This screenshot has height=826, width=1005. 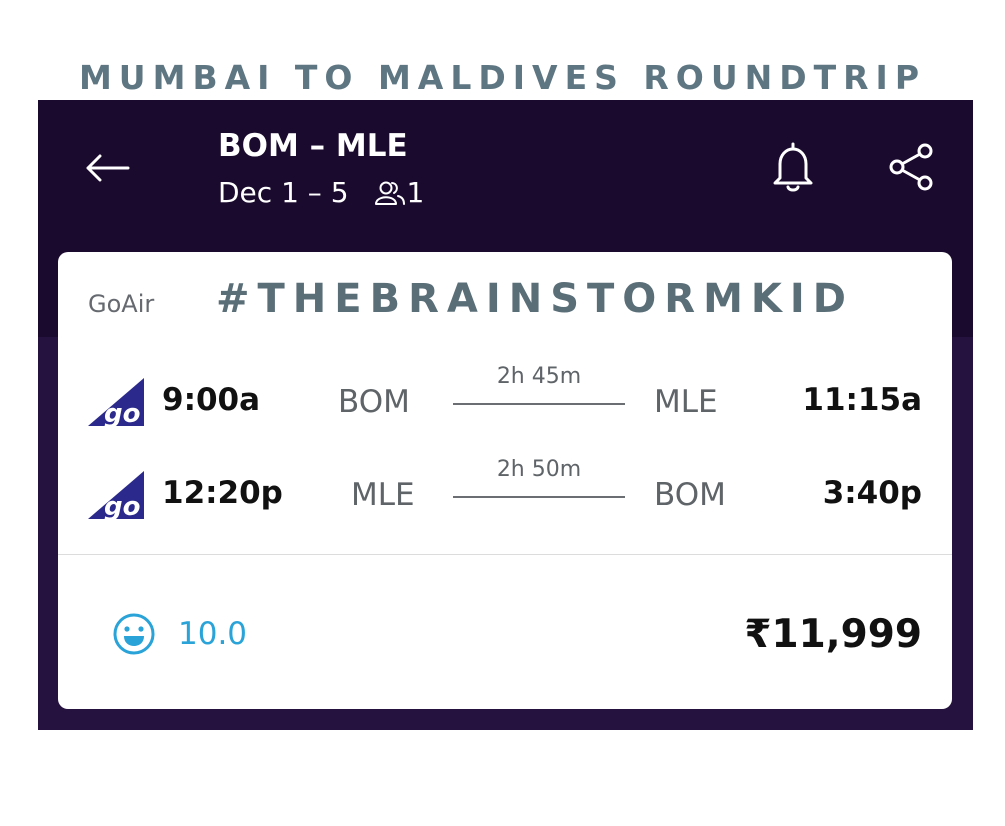 I want to click on flight-duration: 2h 50m, so click(x=539, y=469).